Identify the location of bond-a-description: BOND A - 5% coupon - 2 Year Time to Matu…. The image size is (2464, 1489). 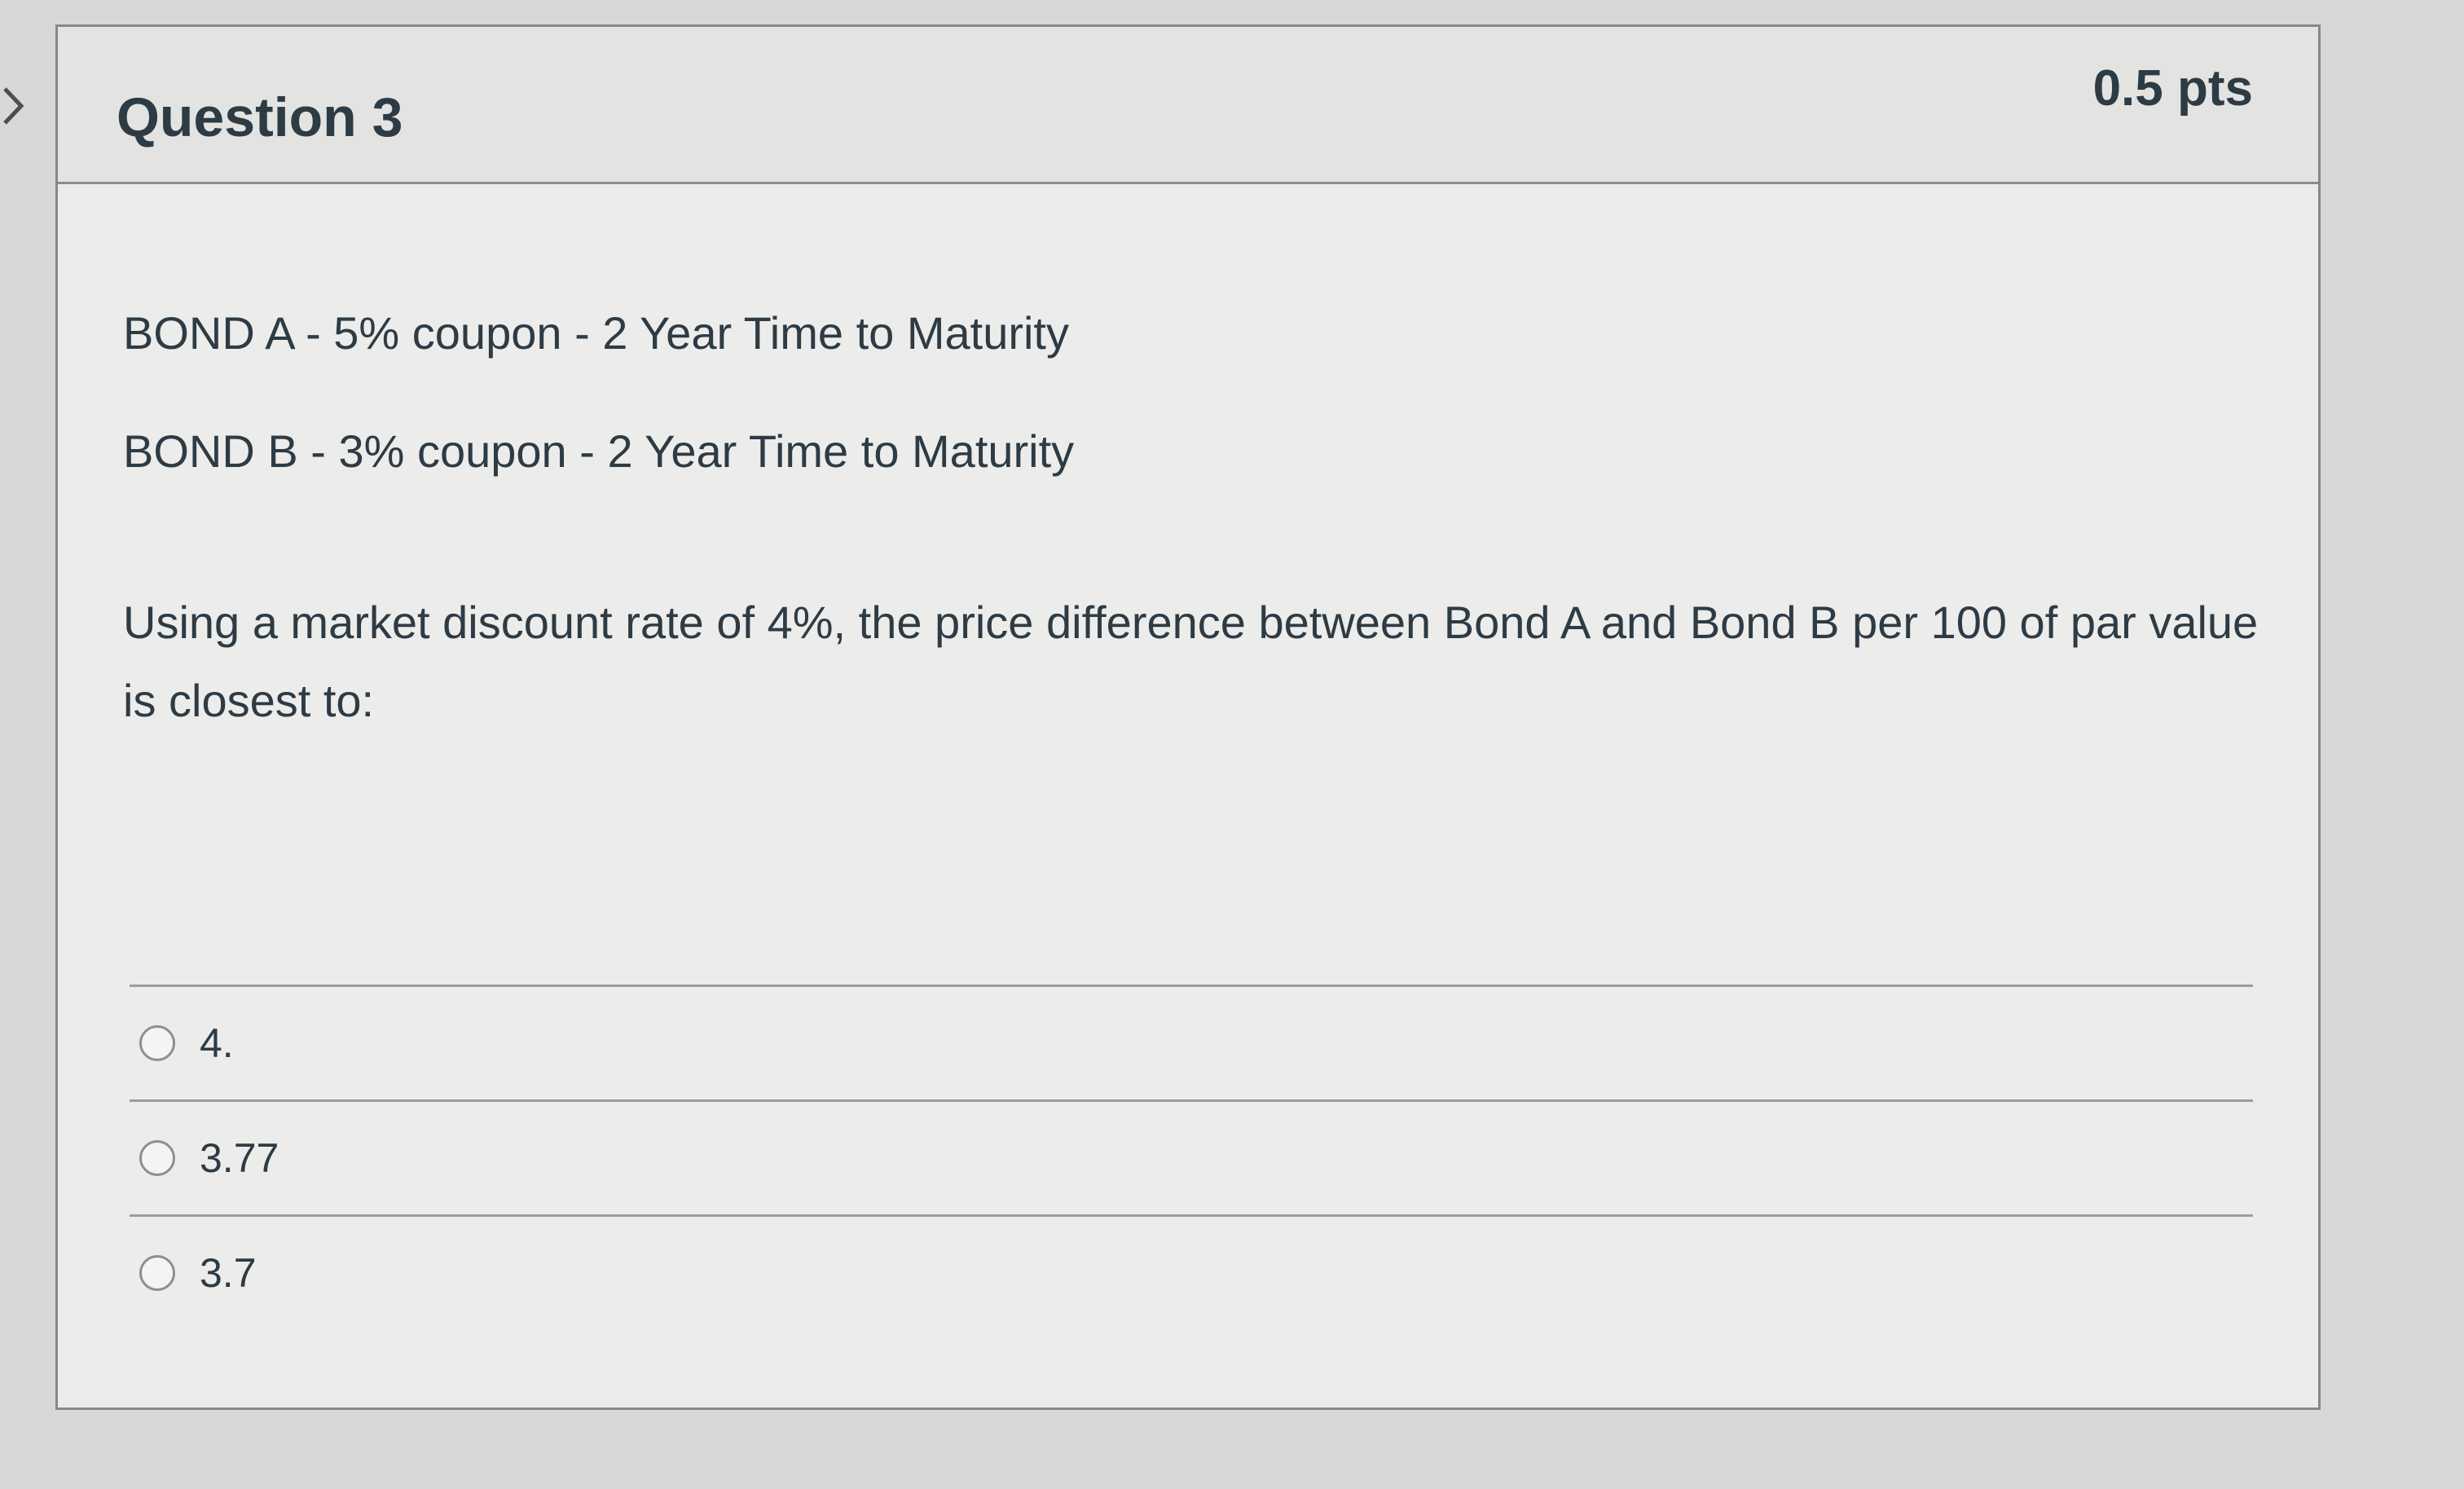
(596, 333).